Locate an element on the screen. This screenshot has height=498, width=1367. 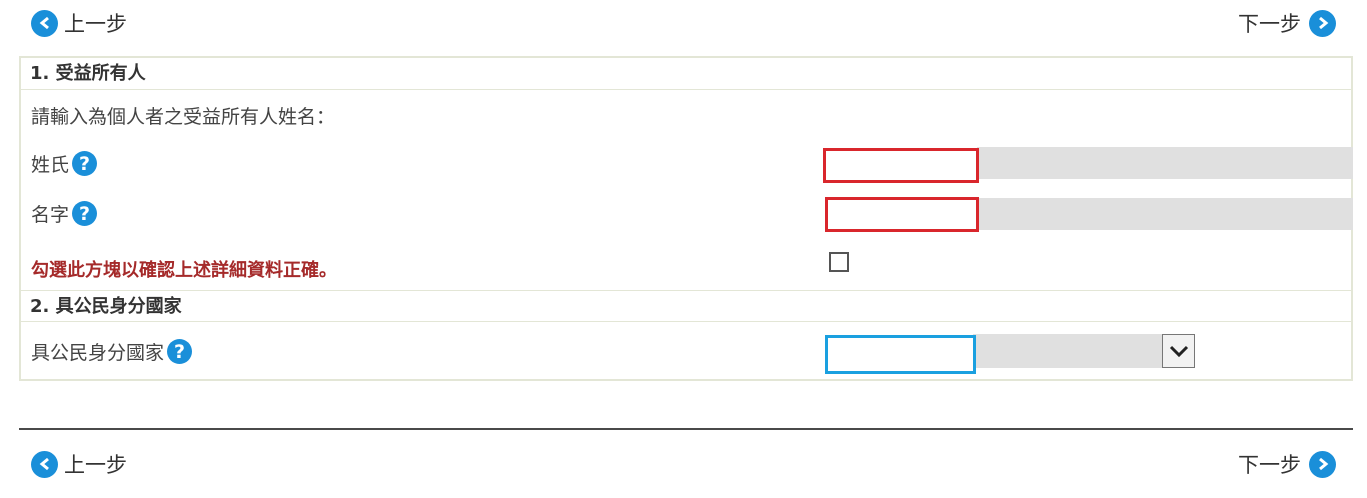
prev-step-button-top: 上一步 is located at coordinates (79, 23).